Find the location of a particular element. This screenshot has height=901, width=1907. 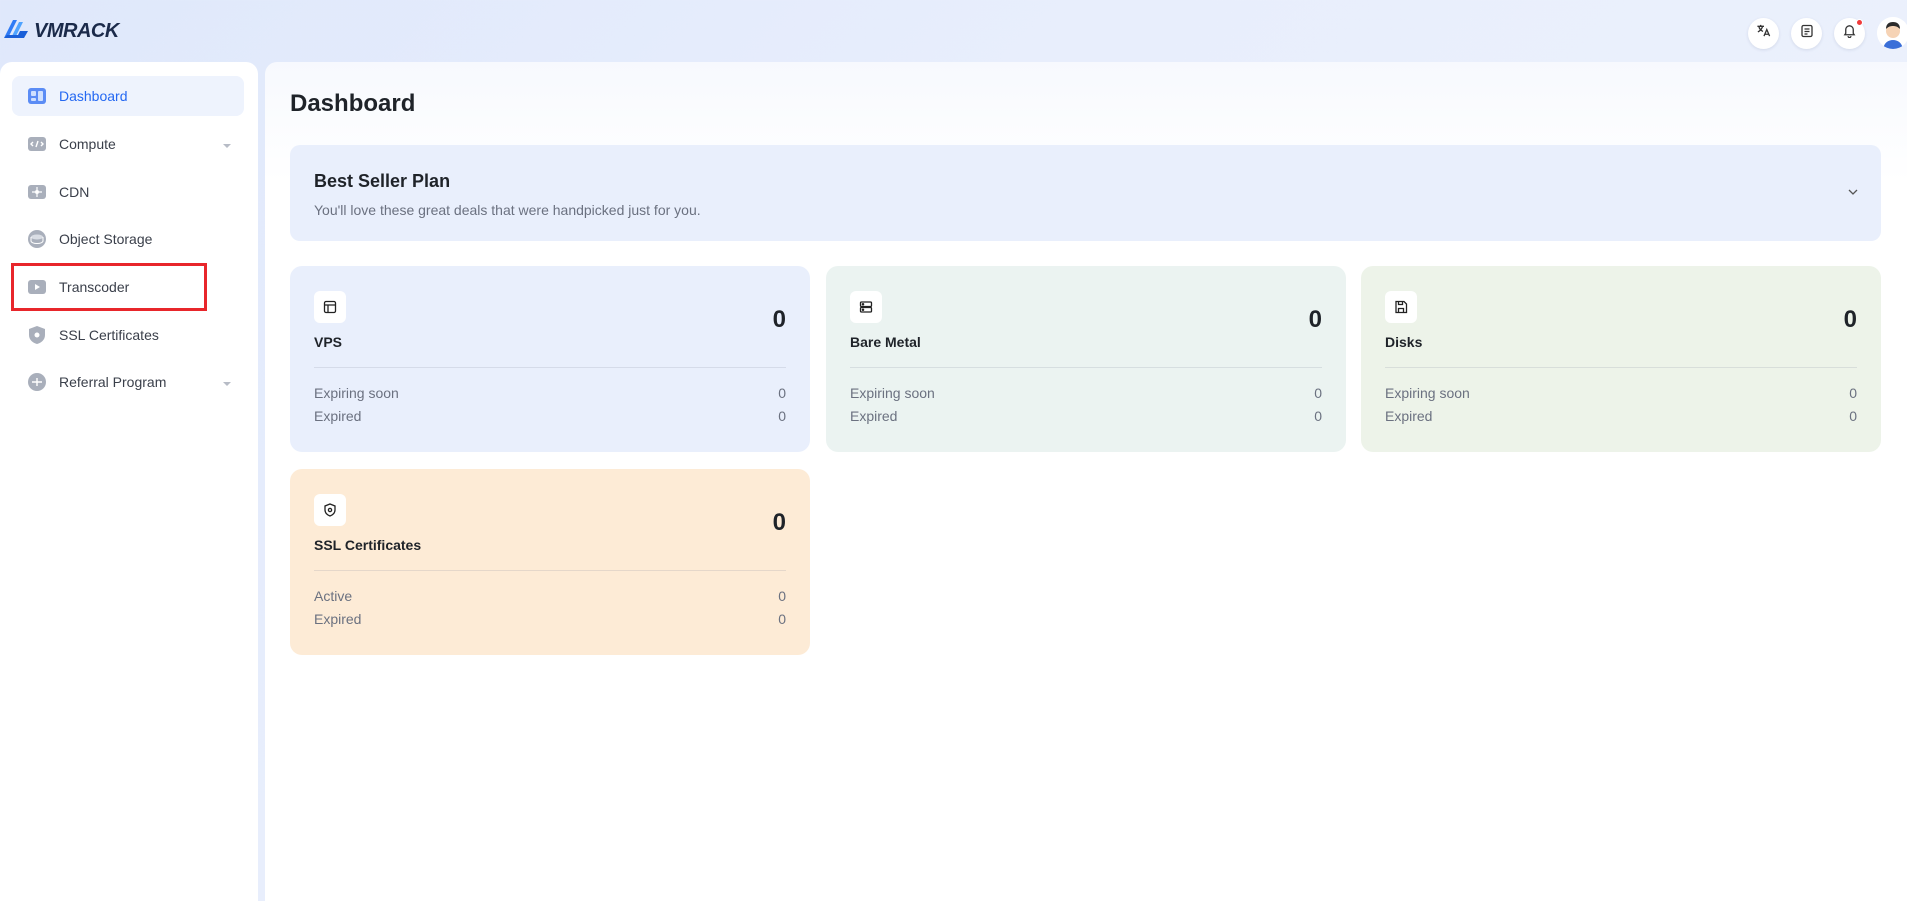

sidebar-item-referral-program: Referral Program is located at coordinates (128, 382).